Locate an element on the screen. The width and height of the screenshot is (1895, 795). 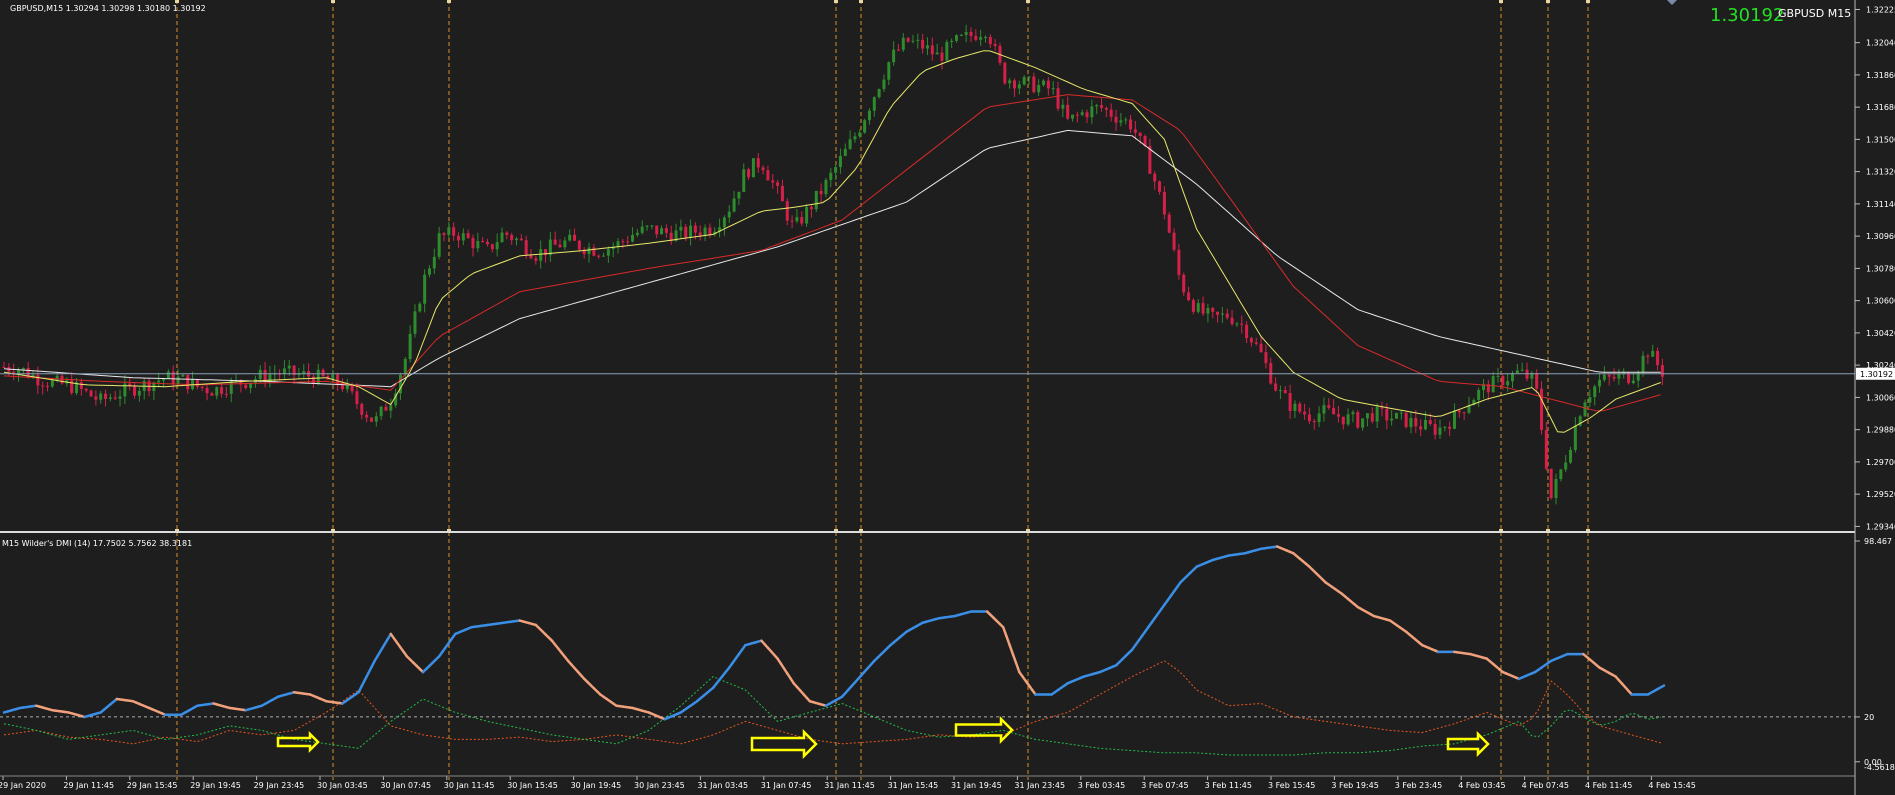
price-tick-label: 1.29700 is located at coordinates (1880, 462).